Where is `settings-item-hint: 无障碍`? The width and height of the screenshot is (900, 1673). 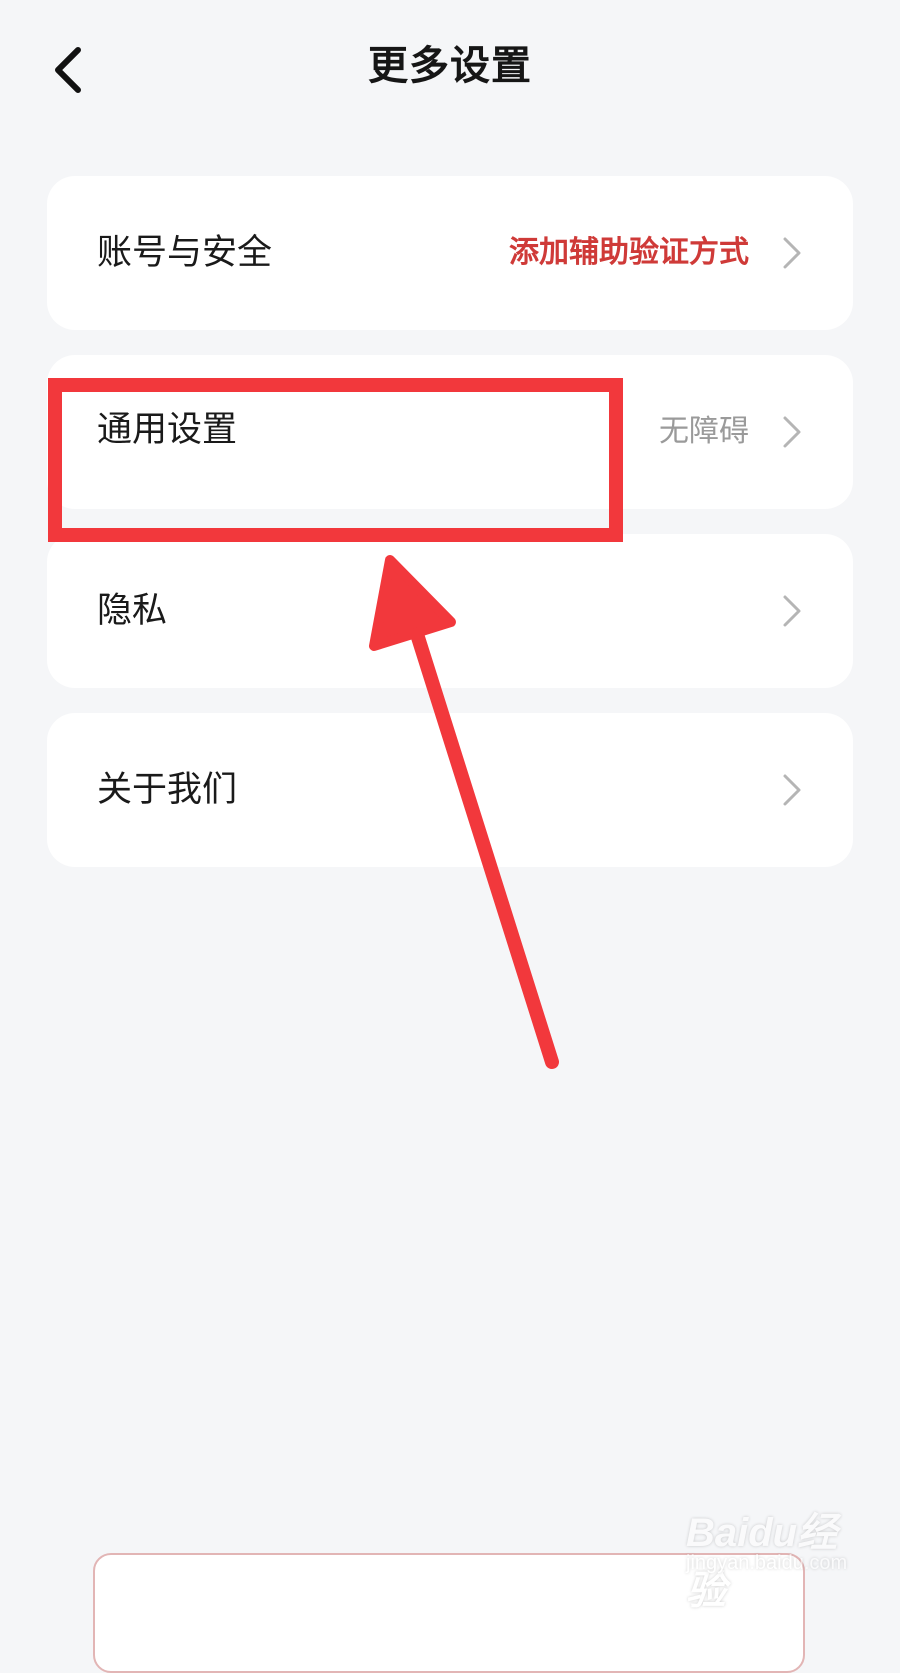
settings-item-hint: 无障碍 is located at coordinates (704, 431).